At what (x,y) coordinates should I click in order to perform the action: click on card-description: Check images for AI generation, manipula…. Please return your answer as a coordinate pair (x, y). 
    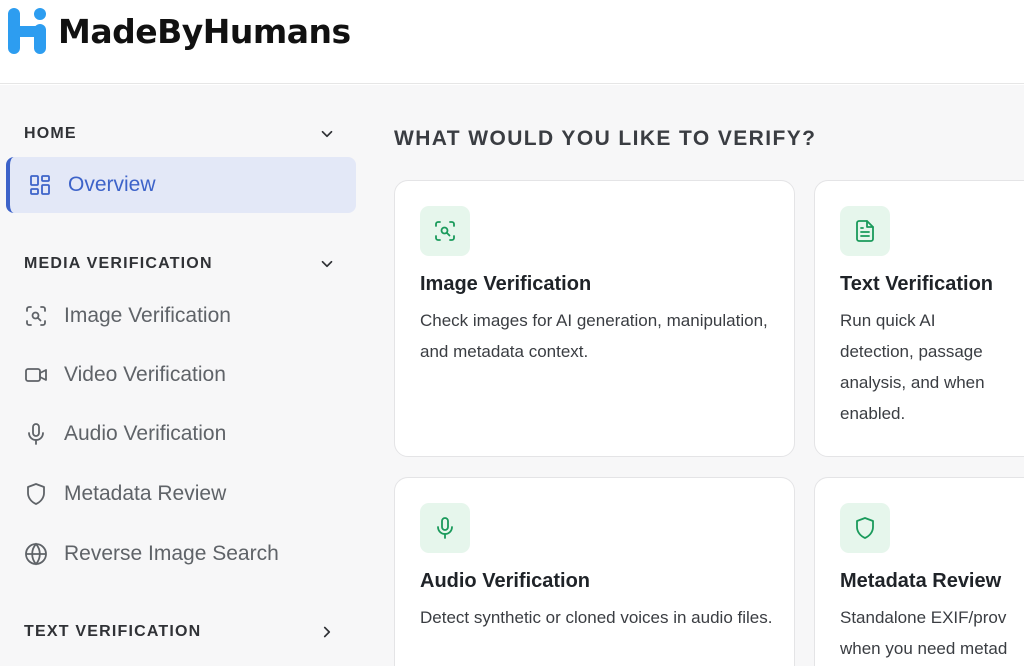
    Looking at the image, I should click on (594, 336).